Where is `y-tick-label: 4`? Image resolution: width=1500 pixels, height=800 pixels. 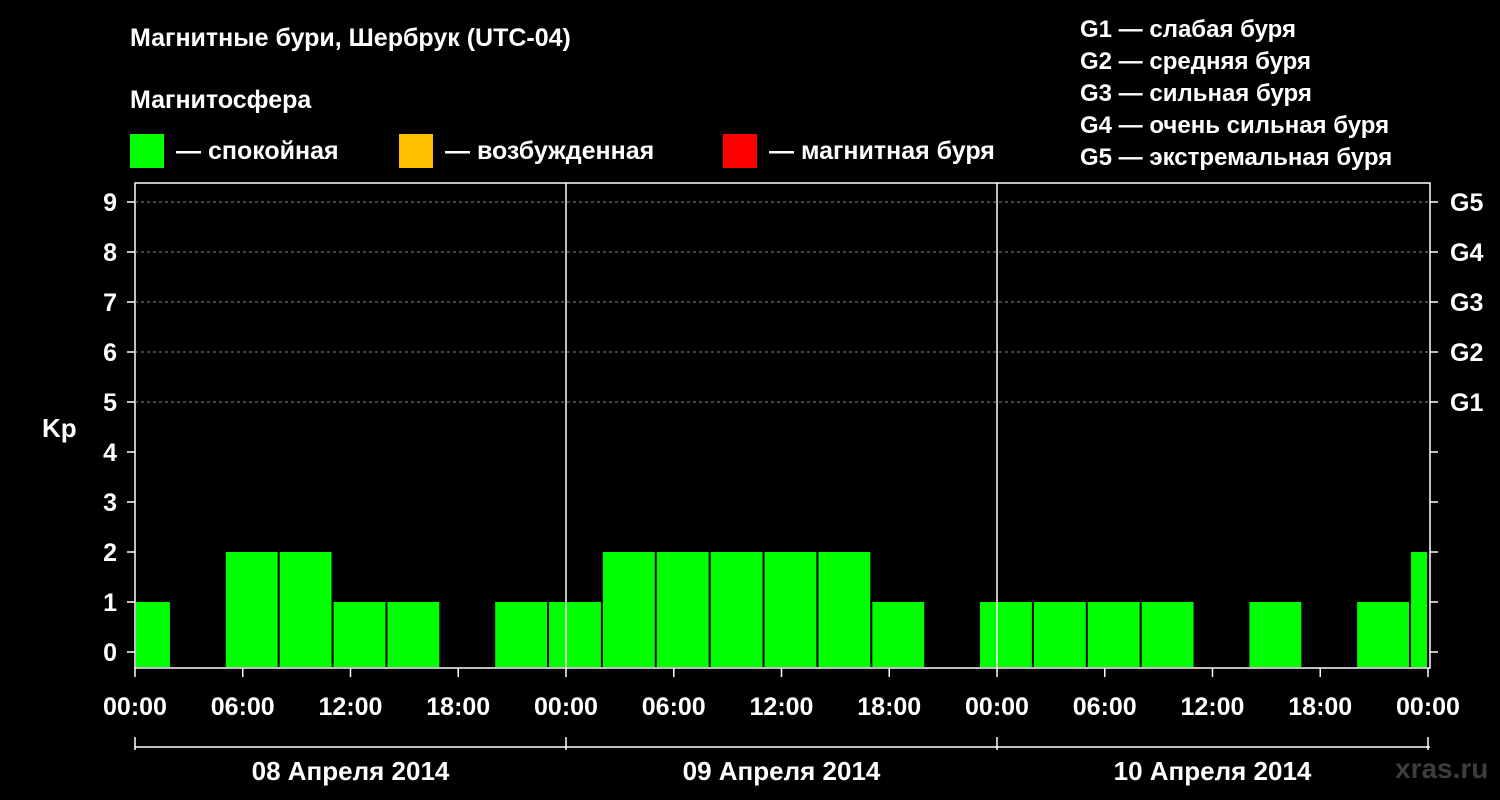 y-tick-label: 4 is located at coordinates (110, 453).